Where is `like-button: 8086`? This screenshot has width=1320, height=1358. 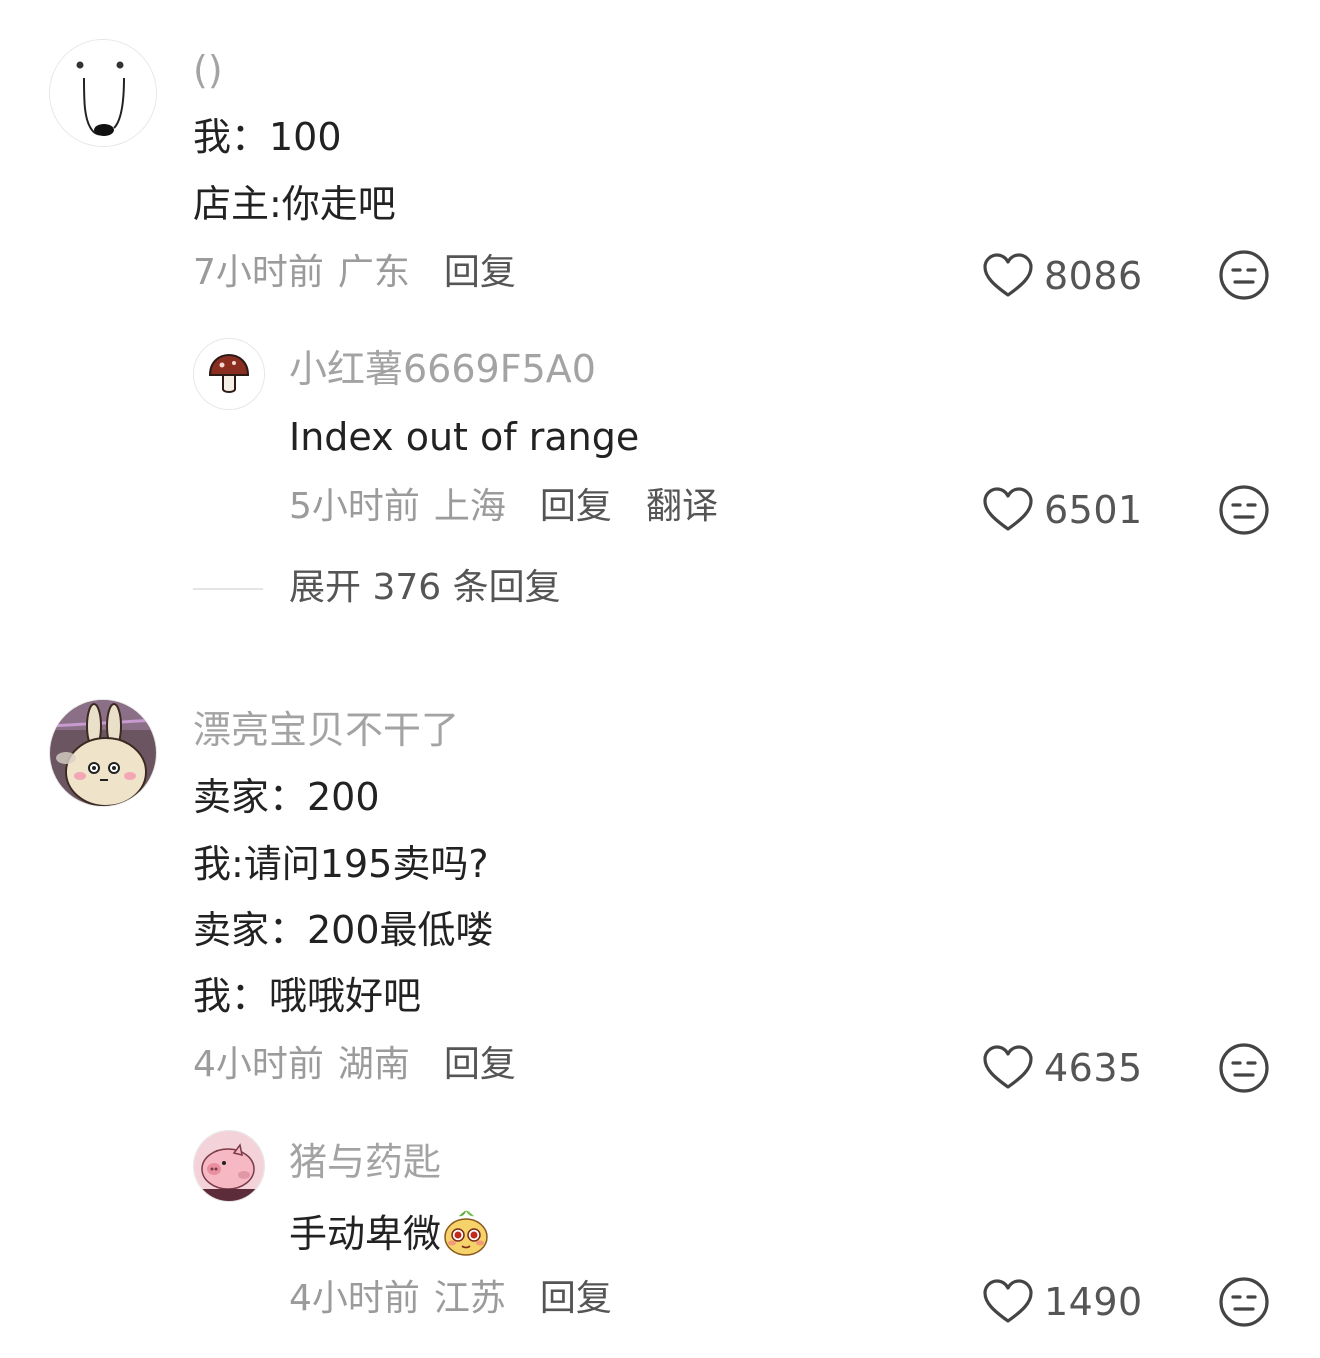
like-button: 8086 is located at coordinates (1062, 276).